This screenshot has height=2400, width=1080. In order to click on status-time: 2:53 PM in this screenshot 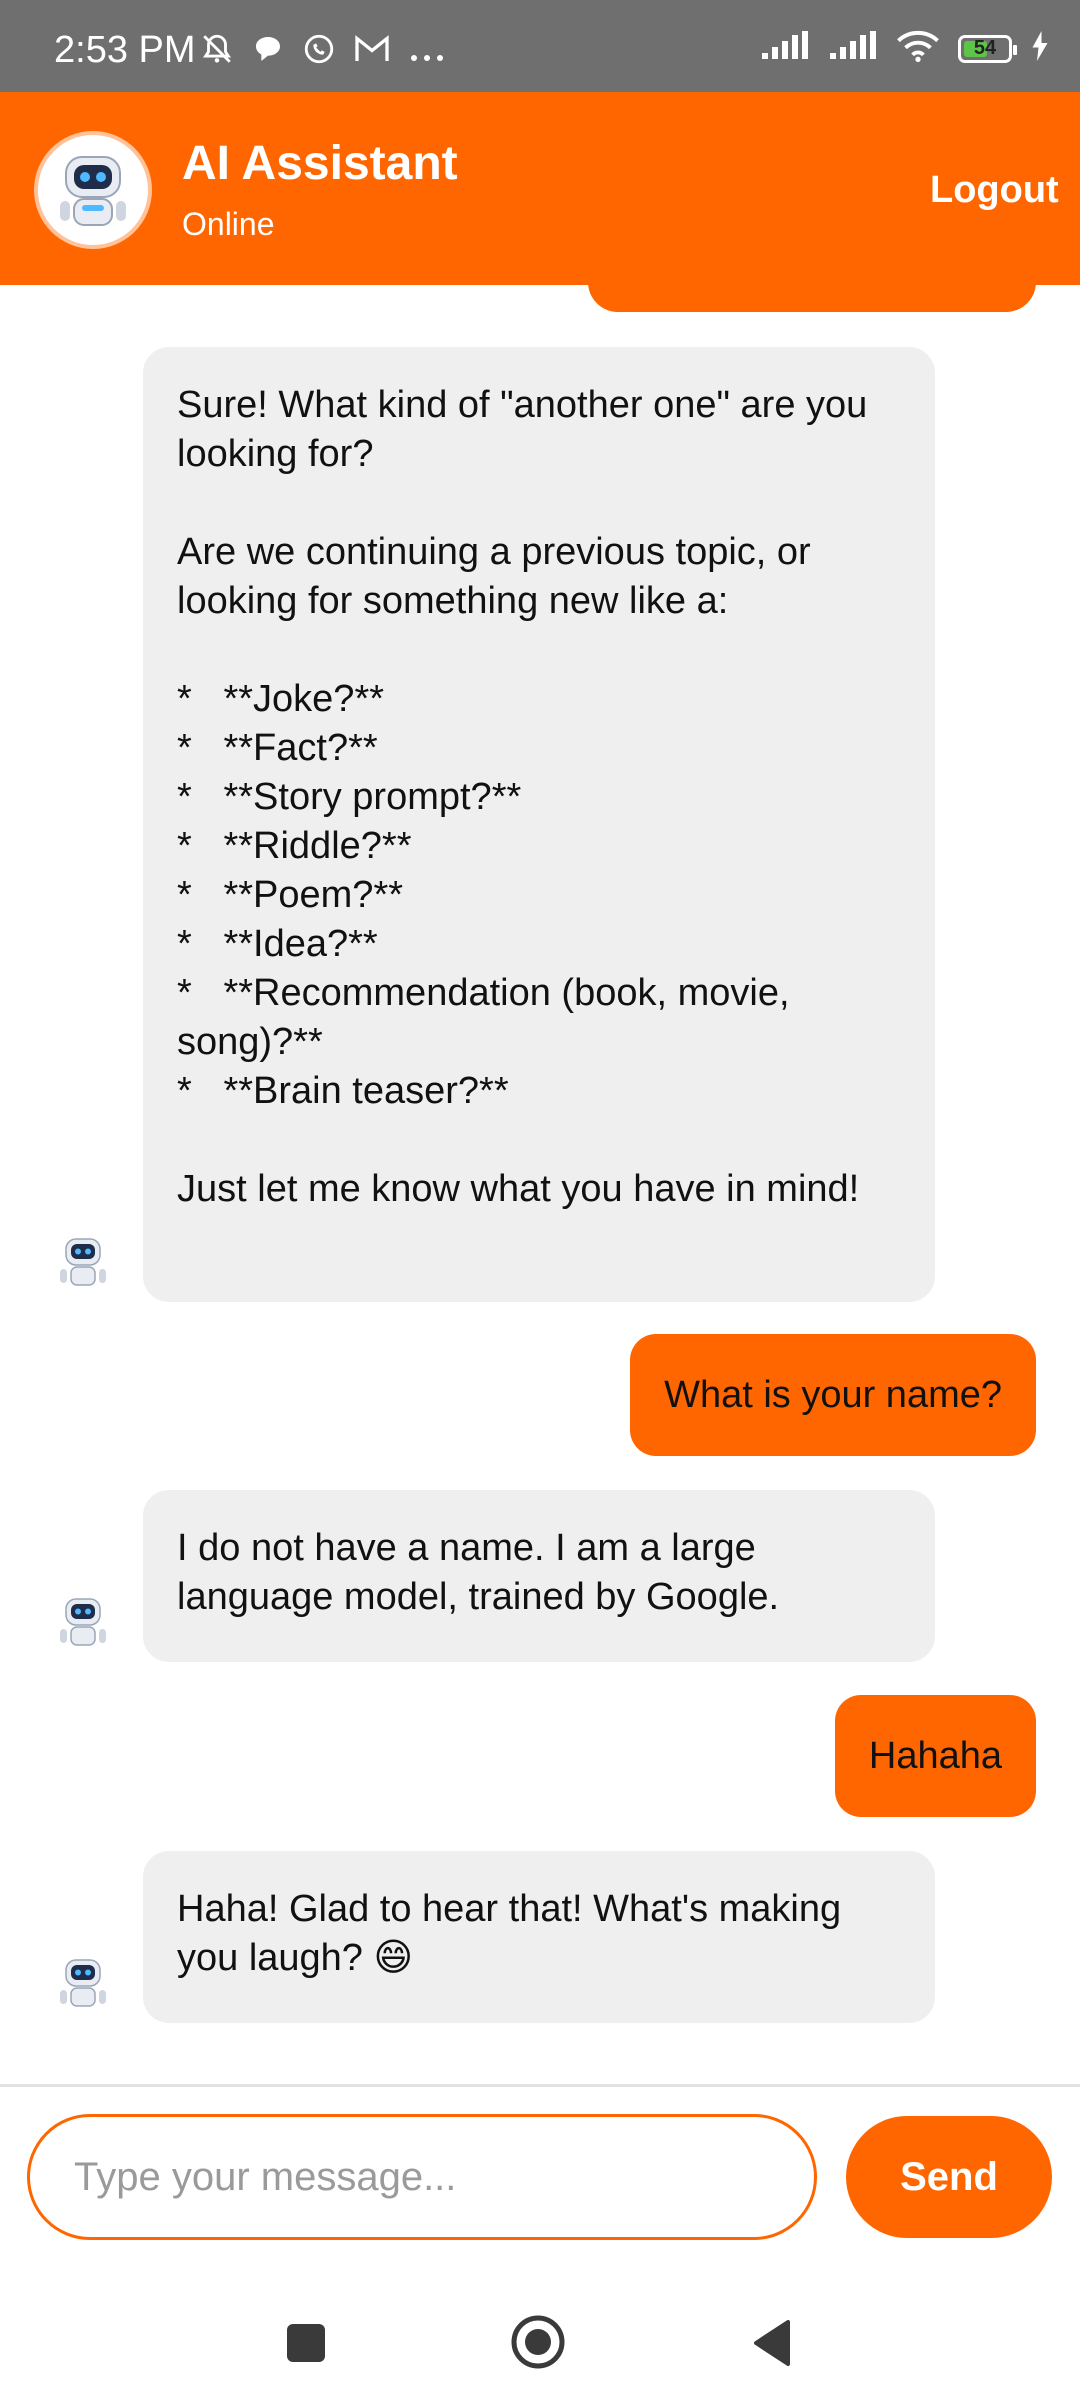, I will do `click(125, 50)`.